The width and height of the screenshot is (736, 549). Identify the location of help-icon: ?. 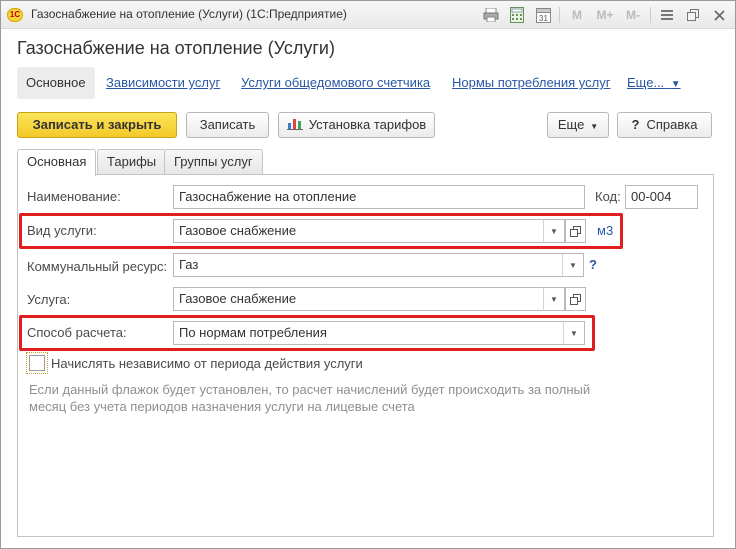
(635, 124).